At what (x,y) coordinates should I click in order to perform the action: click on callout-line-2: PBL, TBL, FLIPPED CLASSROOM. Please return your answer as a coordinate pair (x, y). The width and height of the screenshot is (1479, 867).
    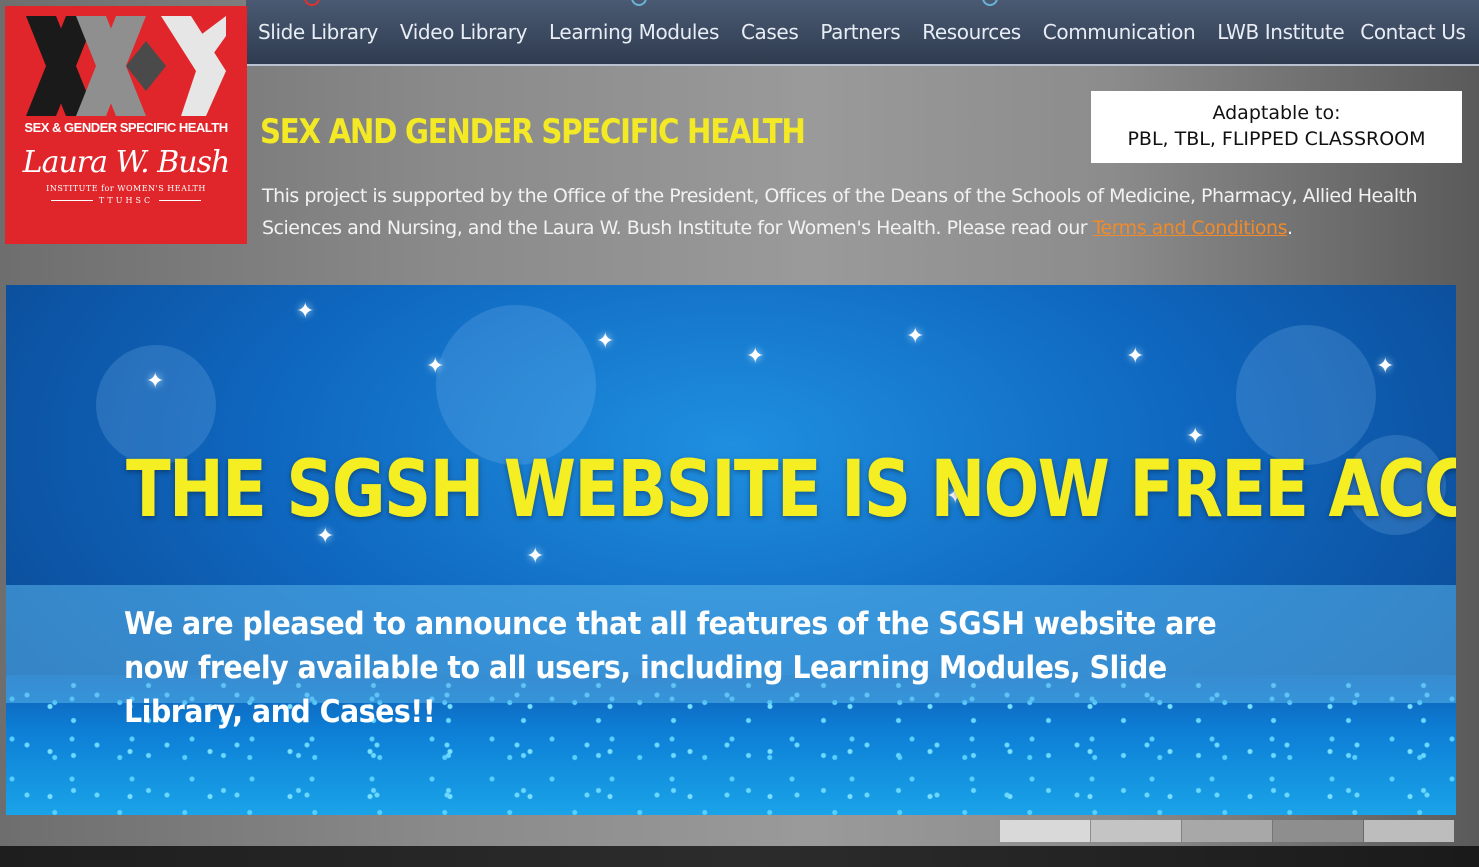
    Looking at the image, I should click on (1276, 139).